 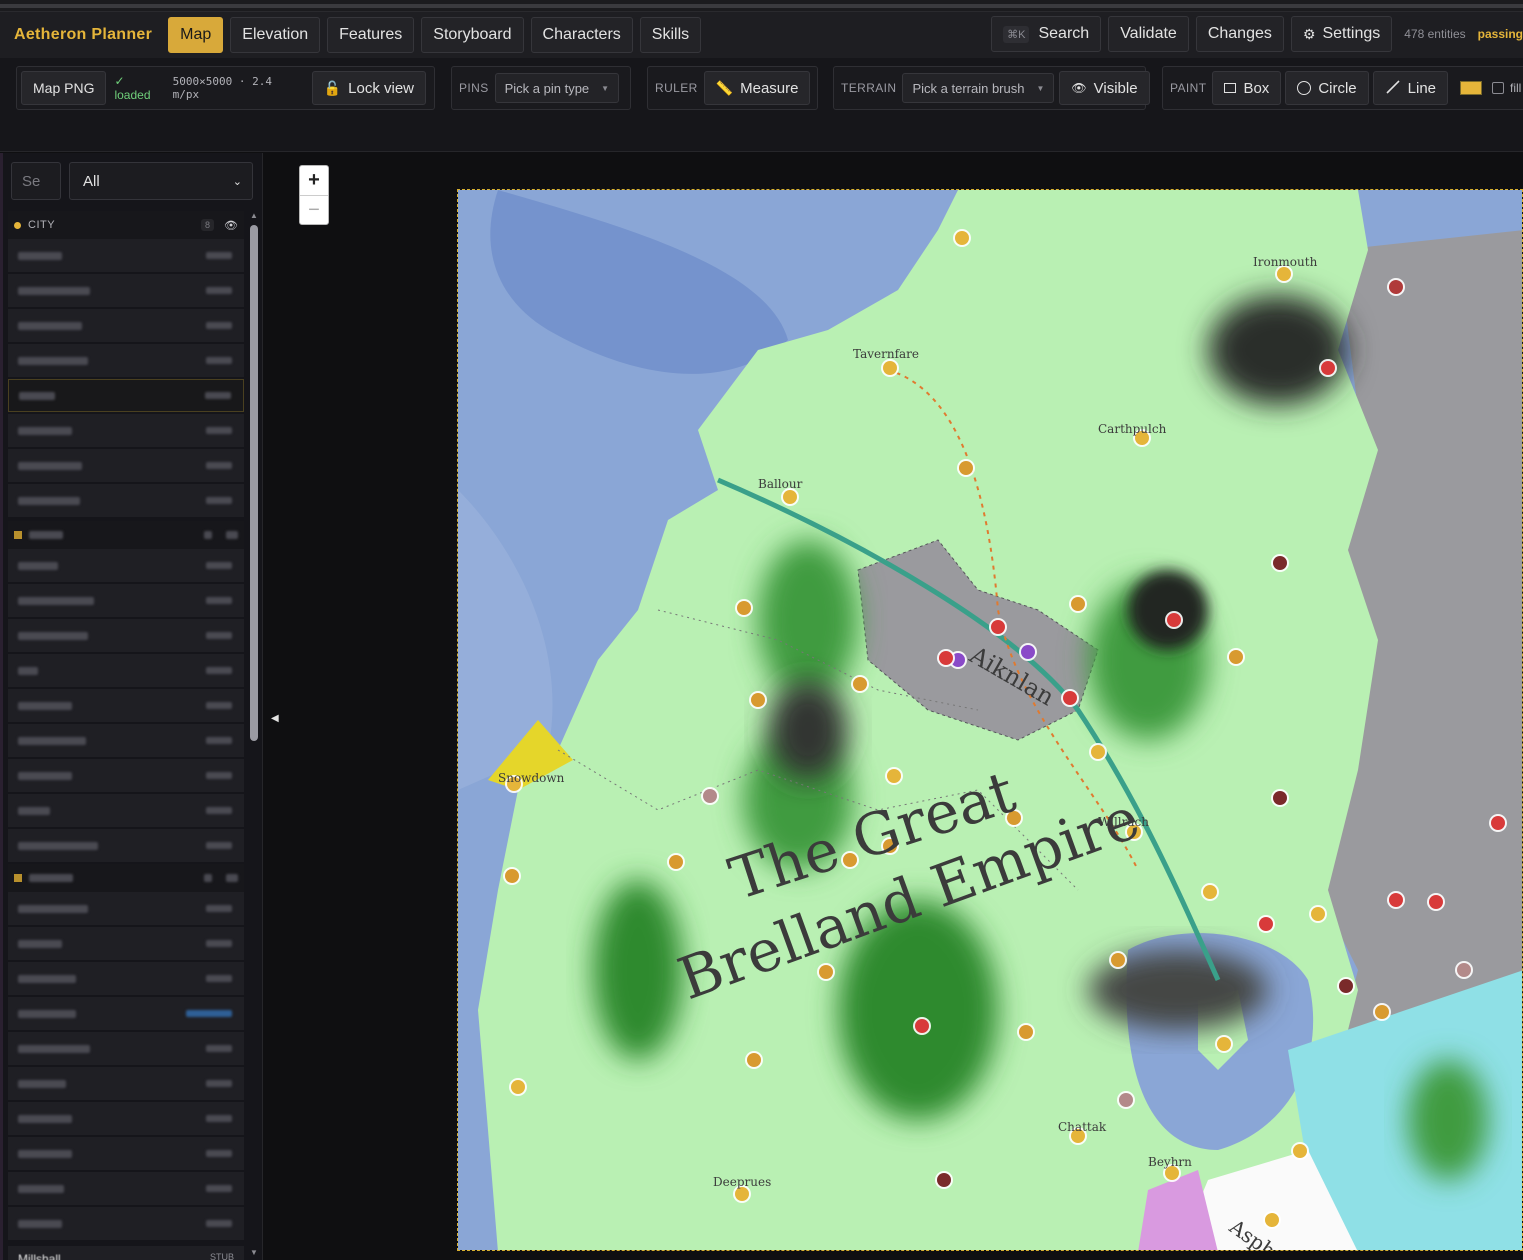 What do you see at coordinates (254, 735) in the screenshot?
I see `sidebar-scrollbar: ▲ ▼` at bounding box center [254, 735].